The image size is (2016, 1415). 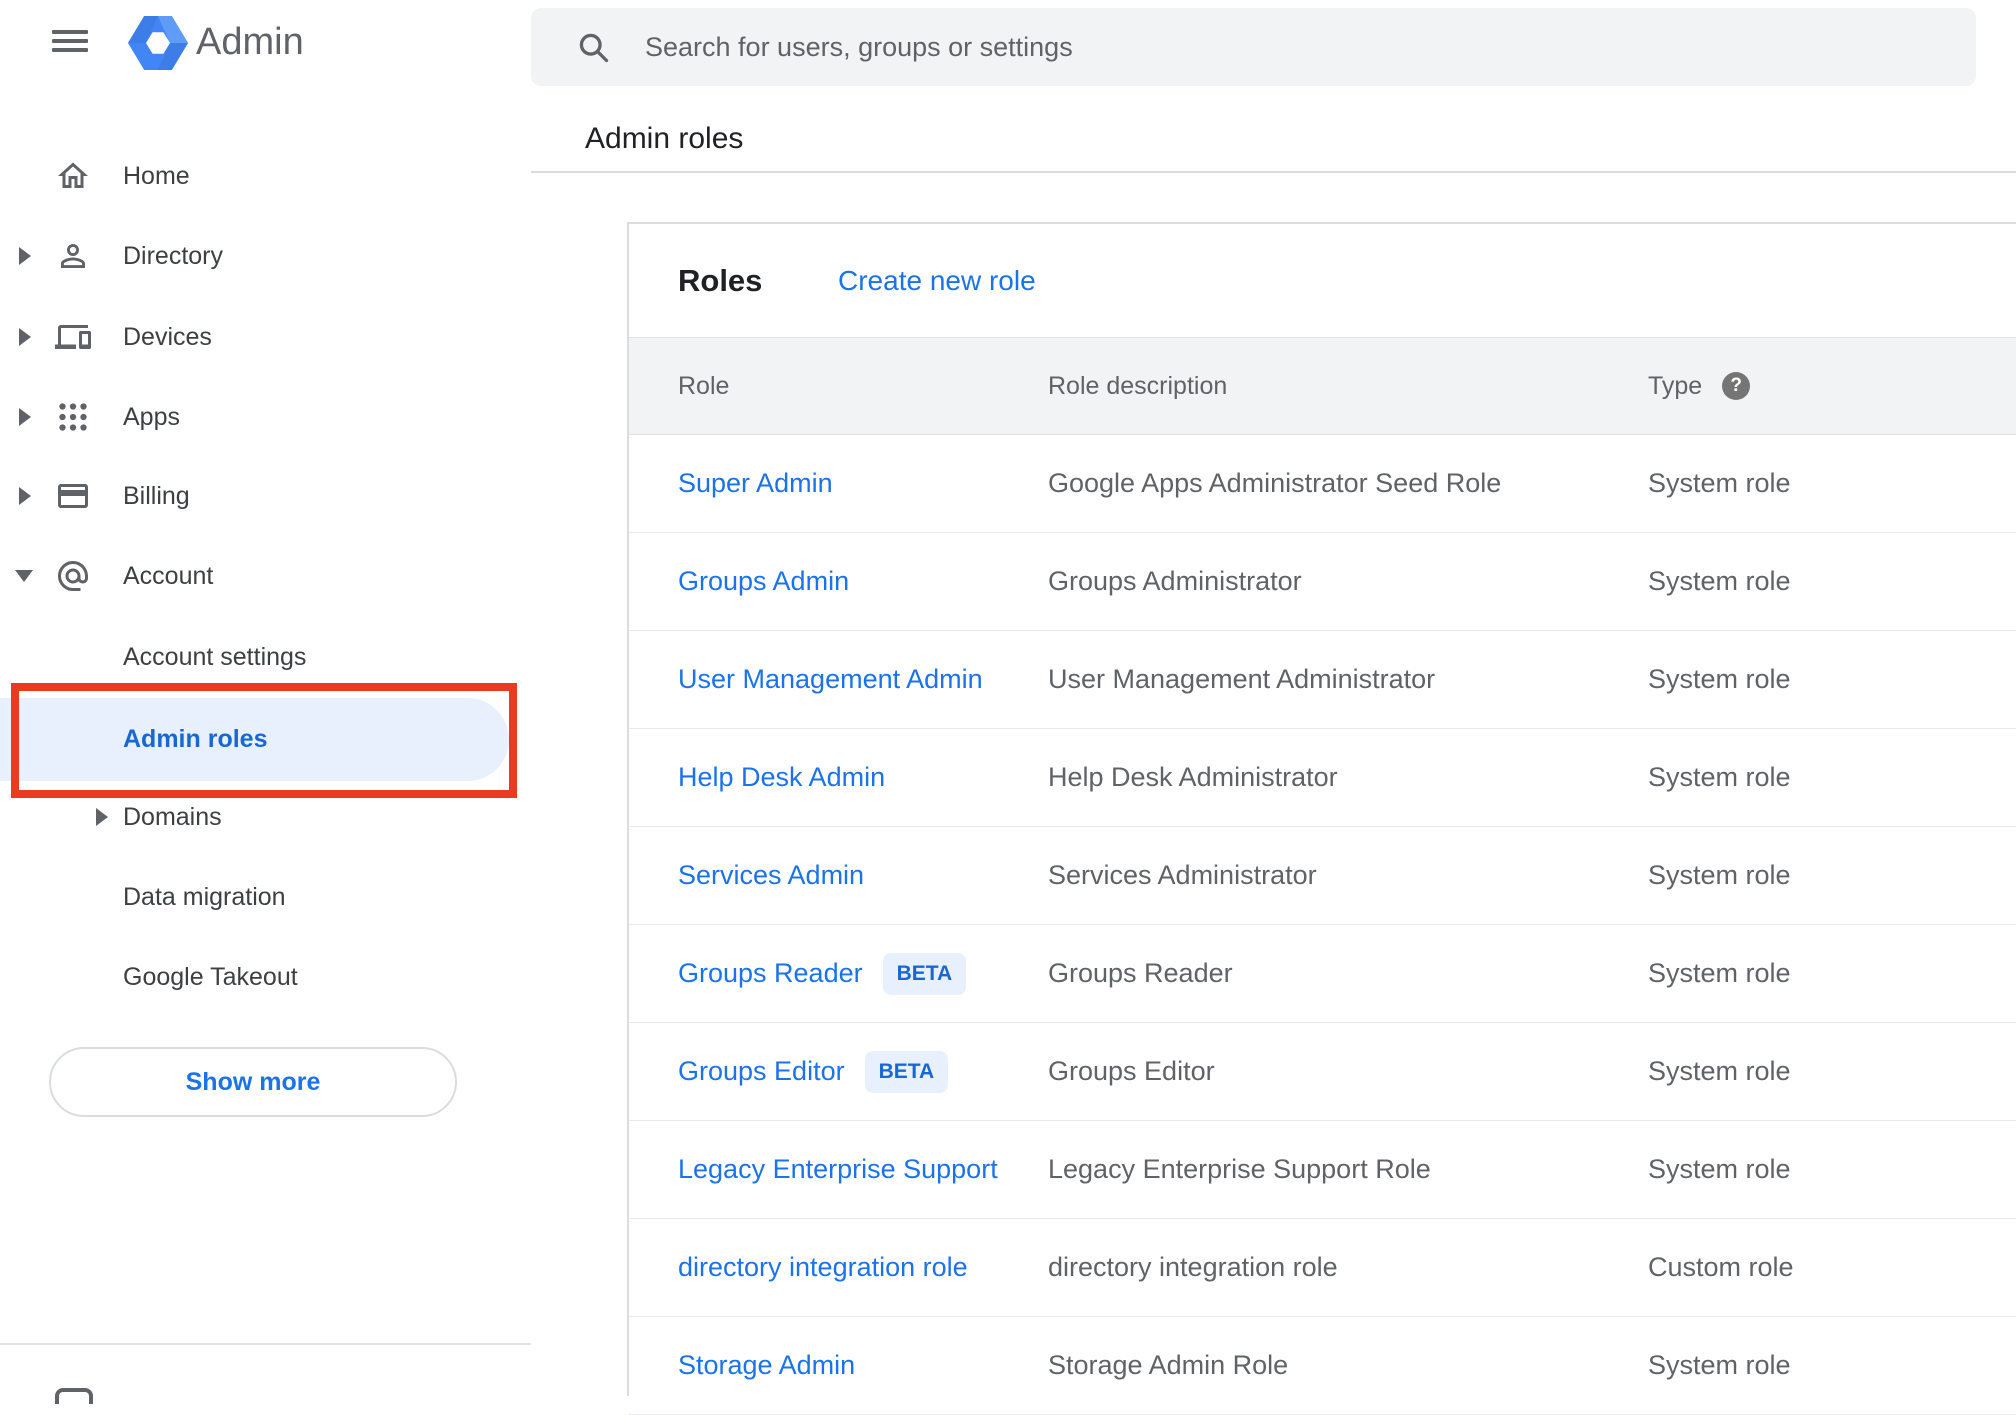 What do you see at coordinates (1721, 1267) in the screenshot?
I see `role-type: Custom role` at bounding box center [1721, 1267].